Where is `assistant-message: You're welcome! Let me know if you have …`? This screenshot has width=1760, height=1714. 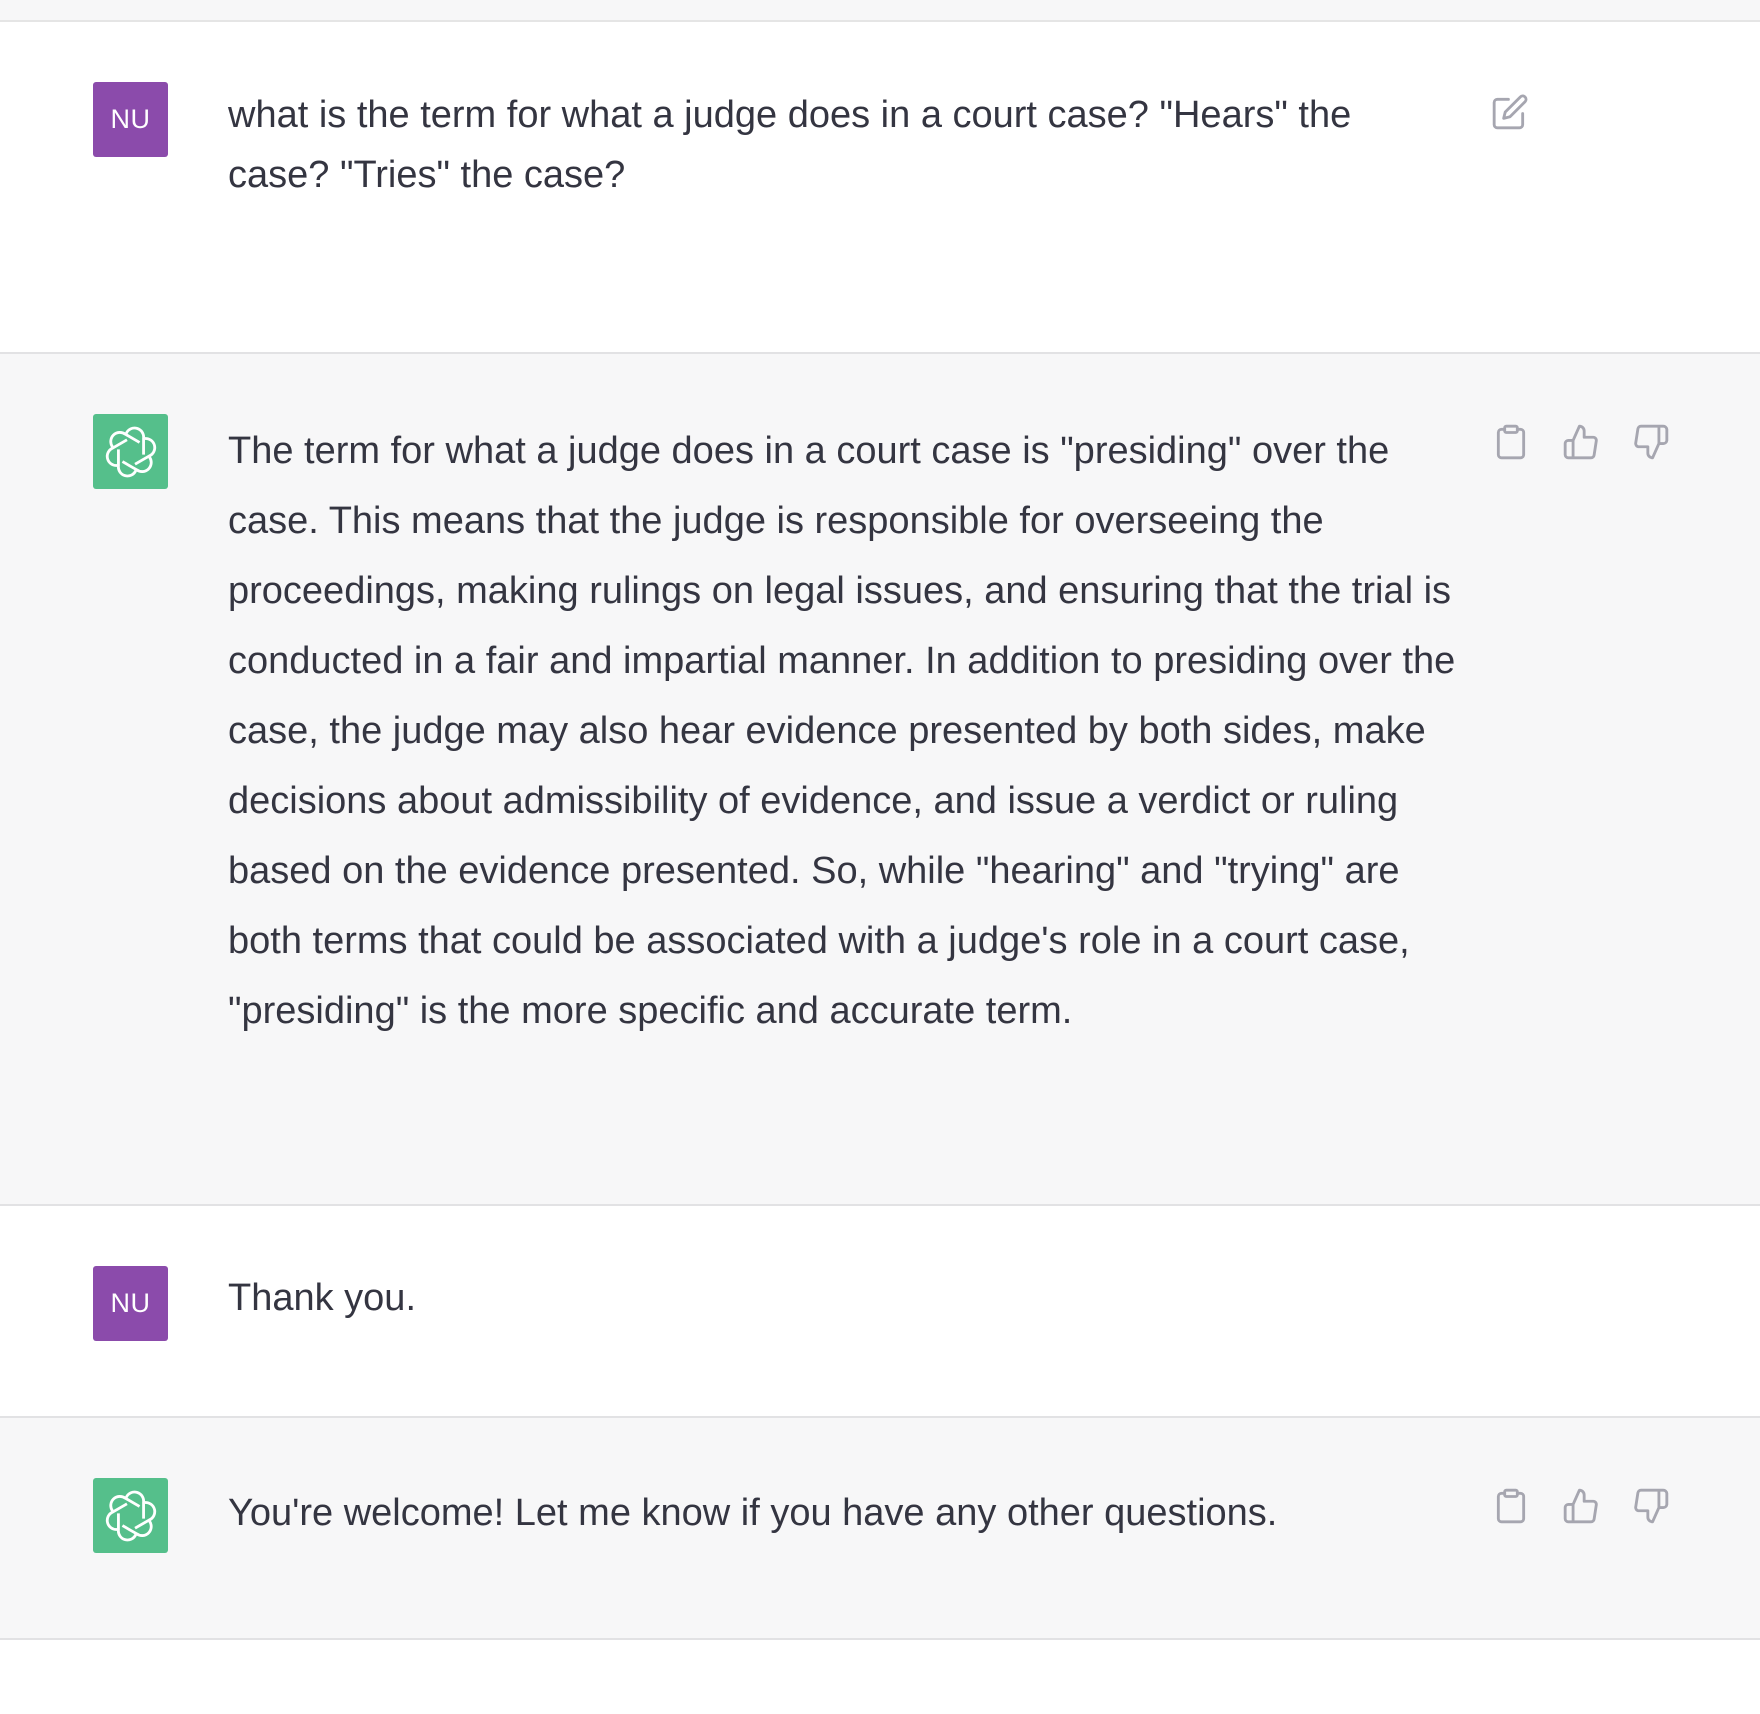
assistant-message: You're welcome! Let me know if you have … is located at coordinates (880, 1529).